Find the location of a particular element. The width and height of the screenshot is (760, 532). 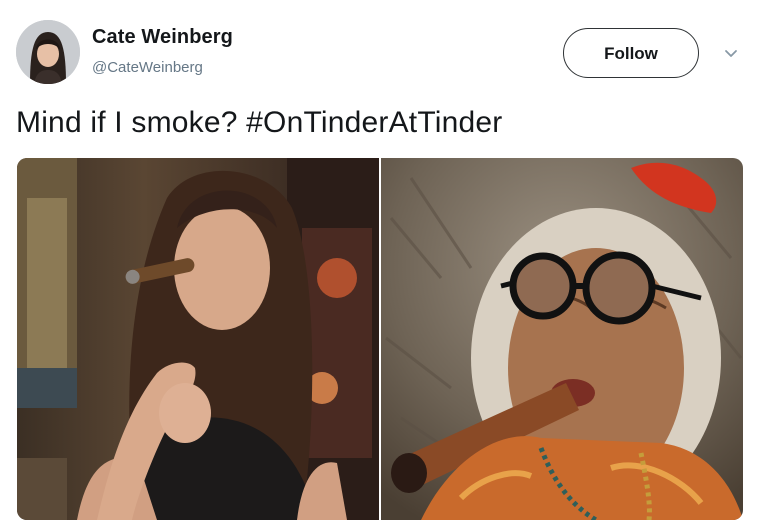

chevron-down-icon is located at coordinates (731, 53).